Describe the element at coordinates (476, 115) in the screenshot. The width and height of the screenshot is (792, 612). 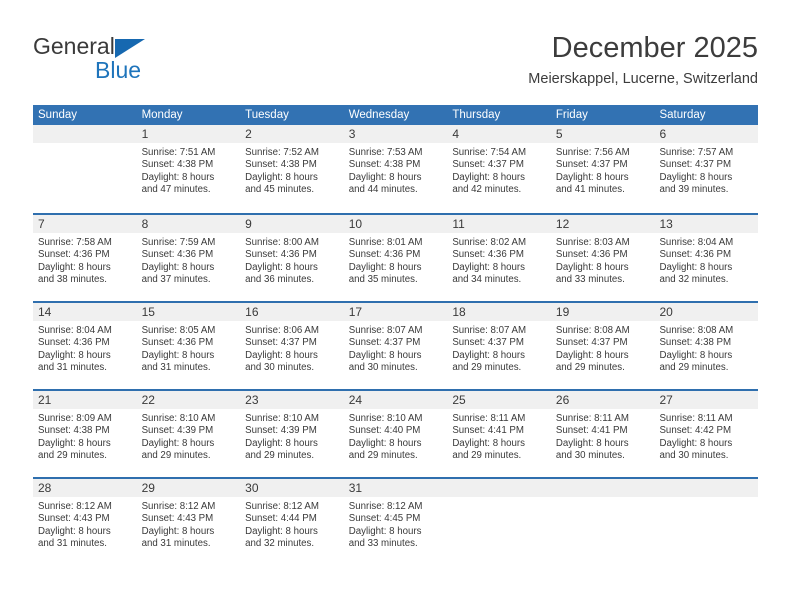
I see `weekday-header-thursday: Thursday` at that location.